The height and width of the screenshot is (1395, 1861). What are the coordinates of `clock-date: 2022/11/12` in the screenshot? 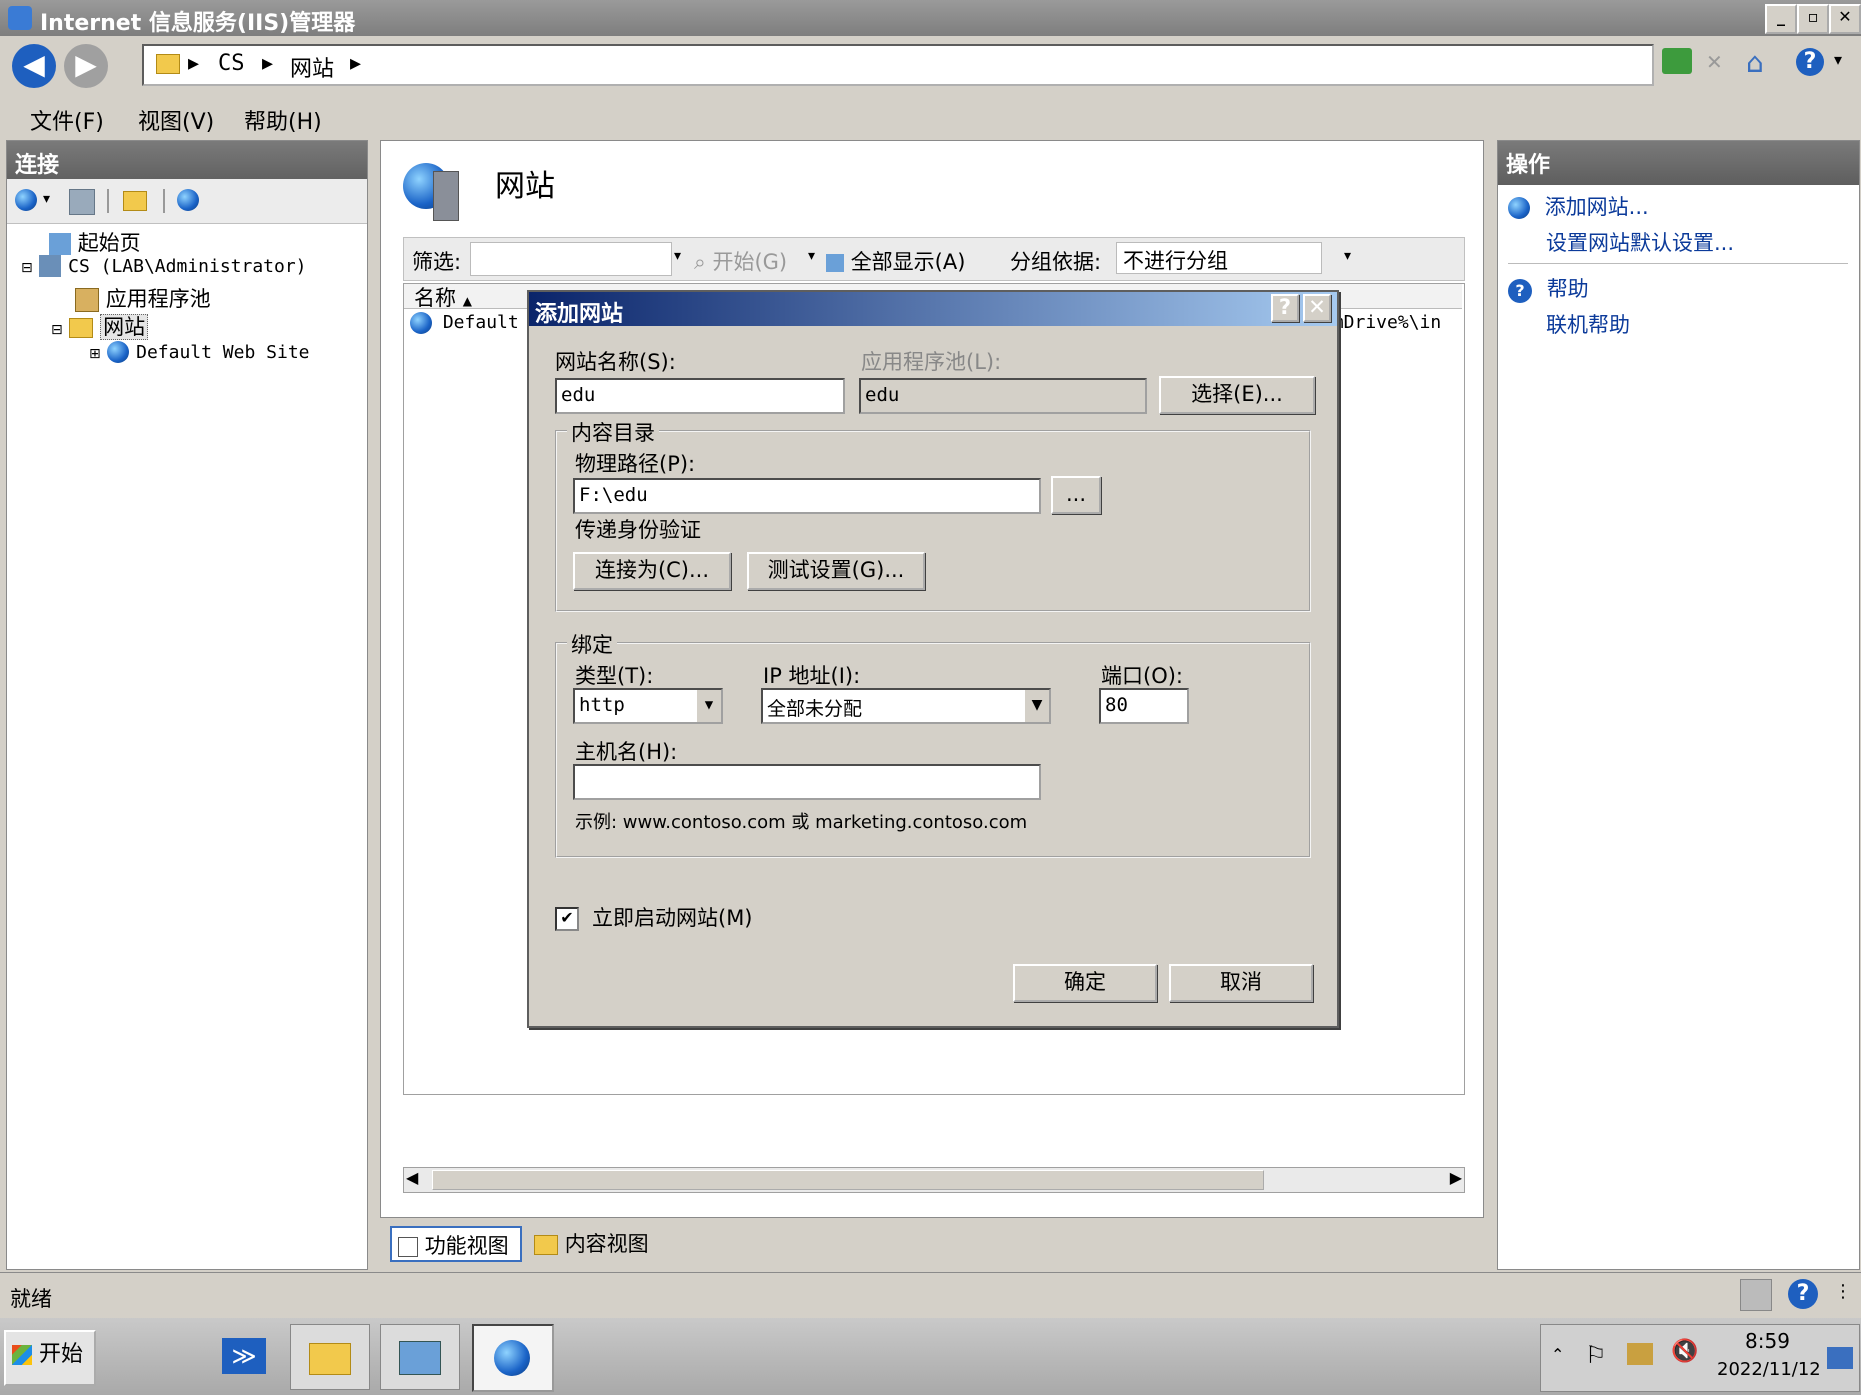 It's located at (1769, 1369).